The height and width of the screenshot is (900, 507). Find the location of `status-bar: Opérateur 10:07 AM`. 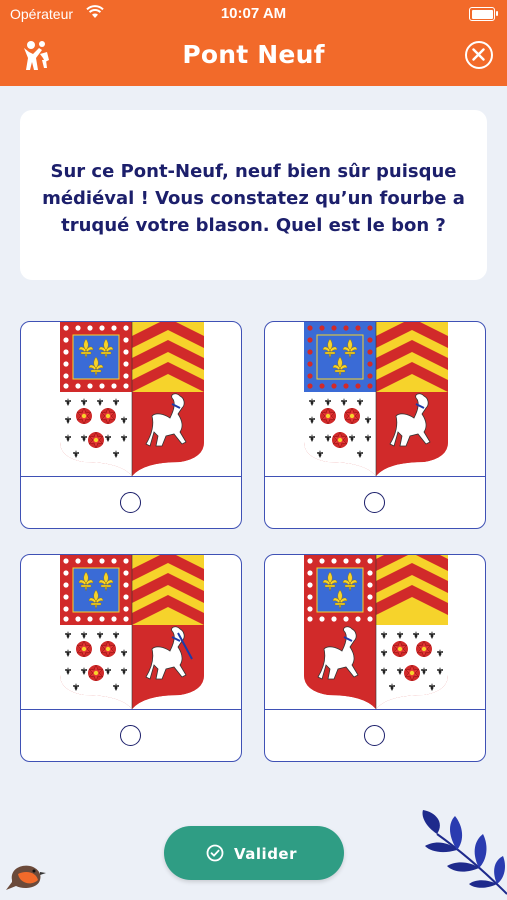

status-bar: Opérateur 10:07 AM is located at coordinates (253, 14).